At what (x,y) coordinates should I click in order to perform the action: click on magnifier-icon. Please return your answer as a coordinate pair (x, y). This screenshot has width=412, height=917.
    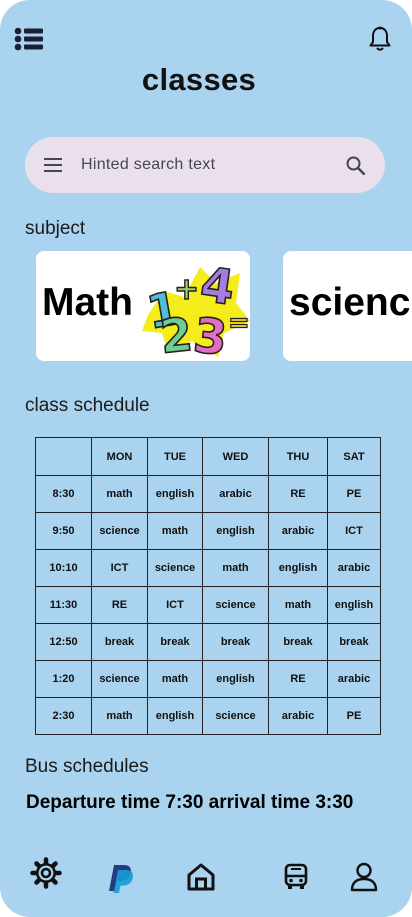
    Looking at the image, I should click on (355, 165).